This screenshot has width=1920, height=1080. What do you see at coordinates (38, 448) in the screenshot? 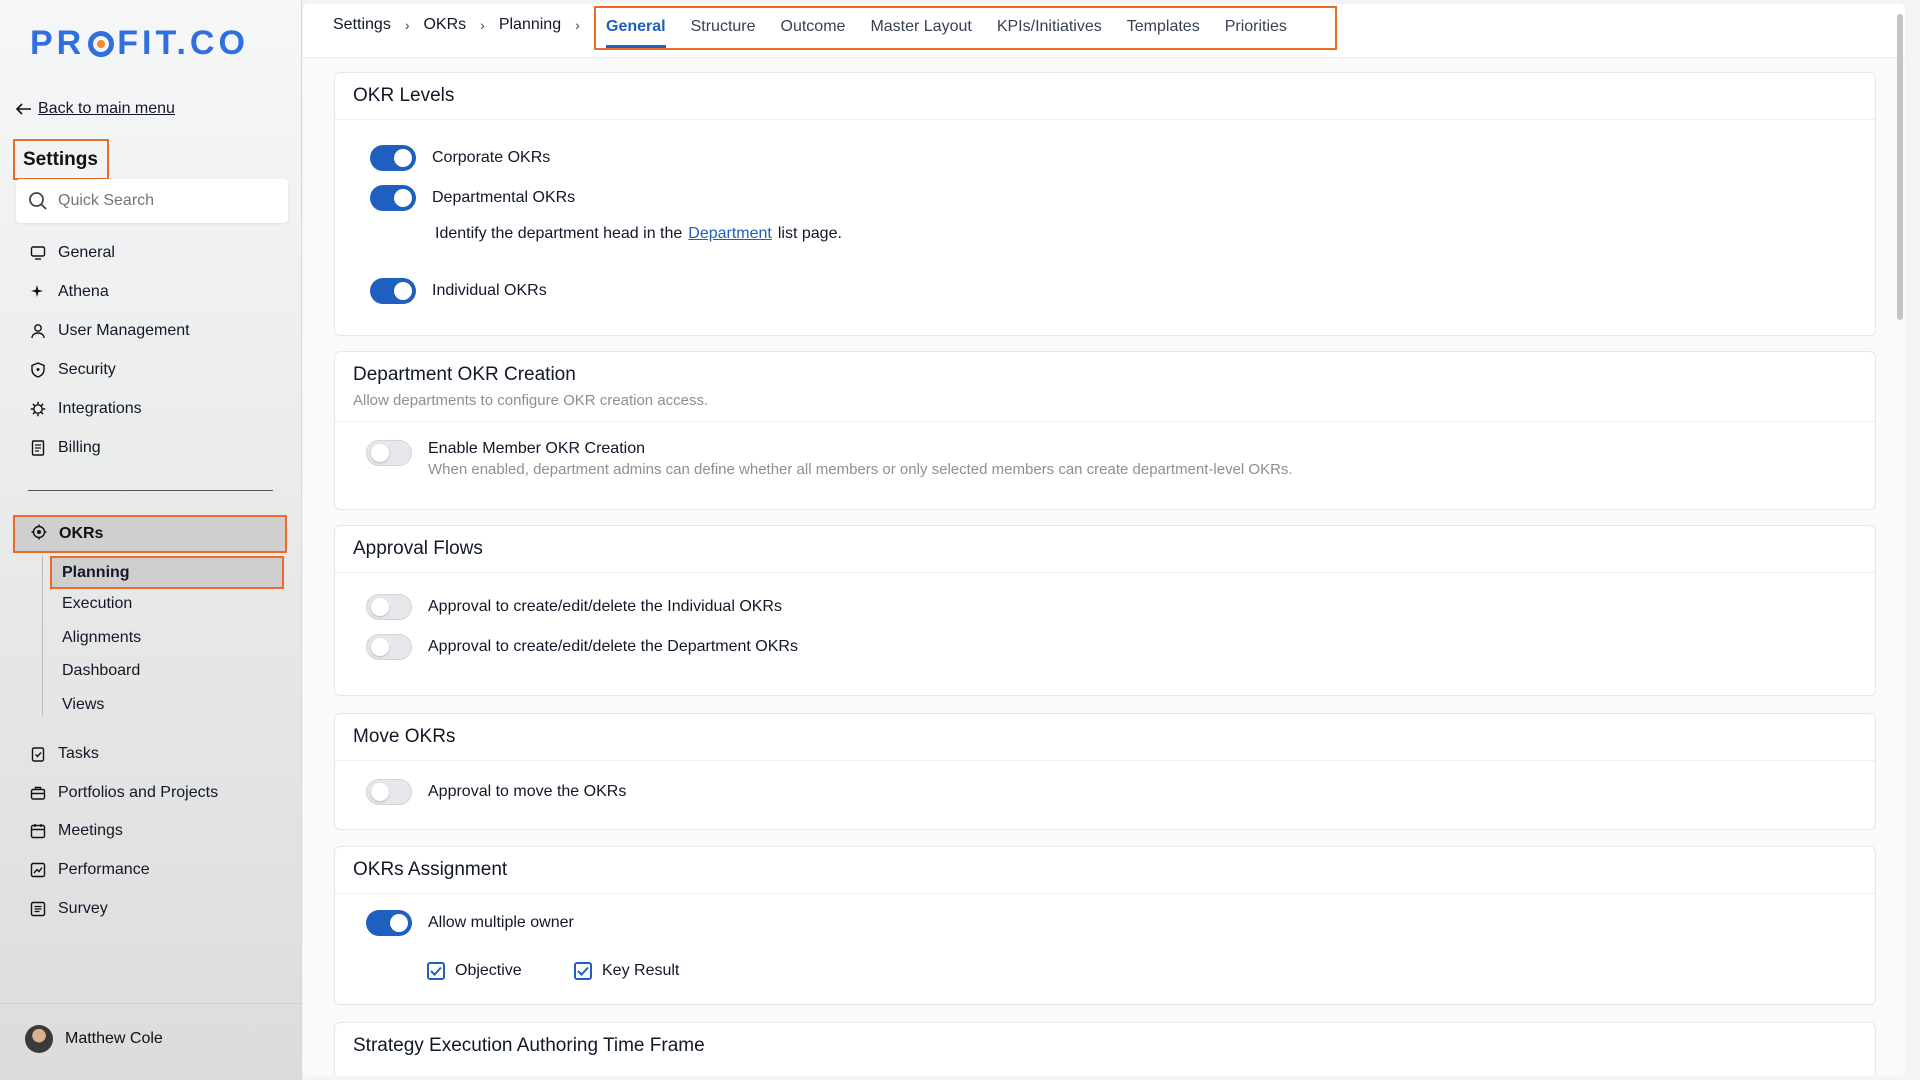
I see `receipt-icon` at bounding box center [38, 448].